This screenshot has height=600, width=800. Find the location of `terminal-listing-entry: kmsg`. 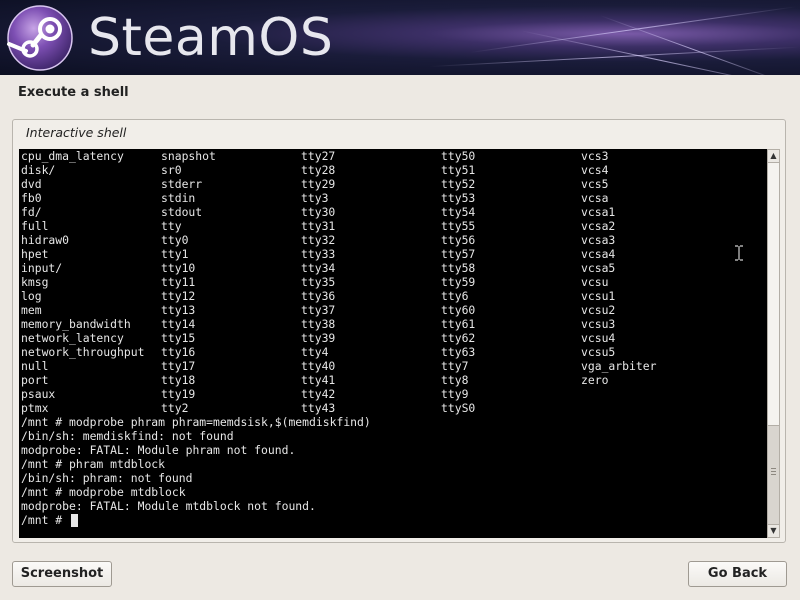

terminal-listing-entry: kmsg is located at coordinates (35, 282).